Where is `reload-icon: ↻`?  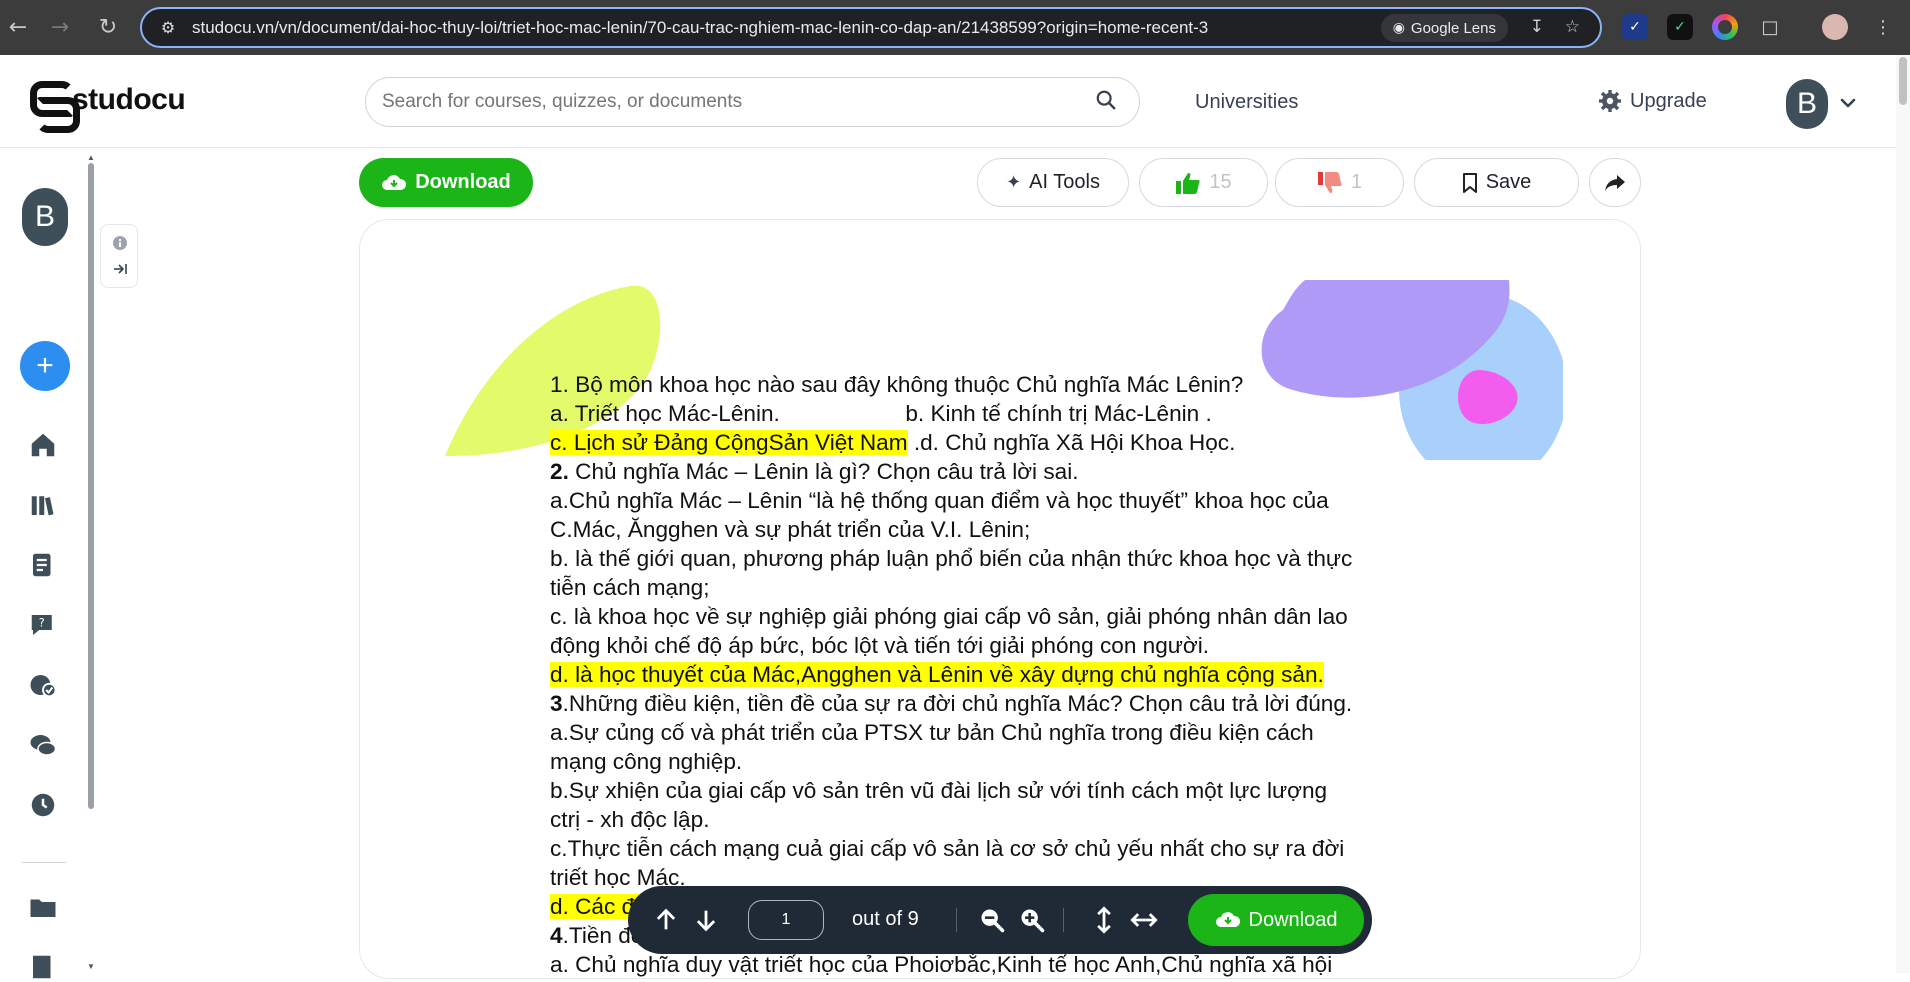
reload-icon: ↻ is located at coordinates (108, 27).